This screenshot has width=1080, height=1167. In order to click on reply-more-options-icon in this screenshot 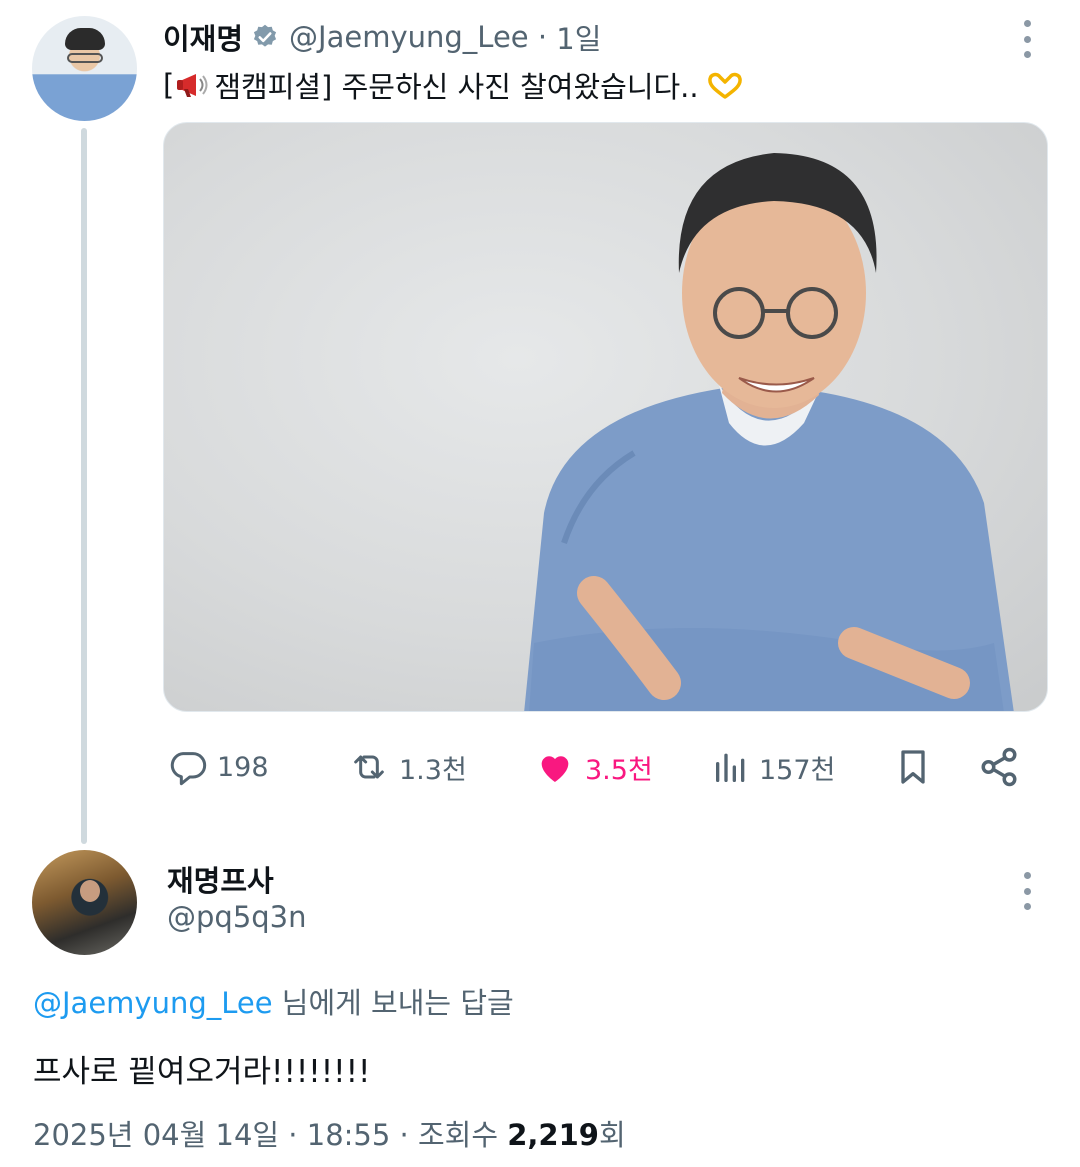, I will do `click(1027, 891)`.